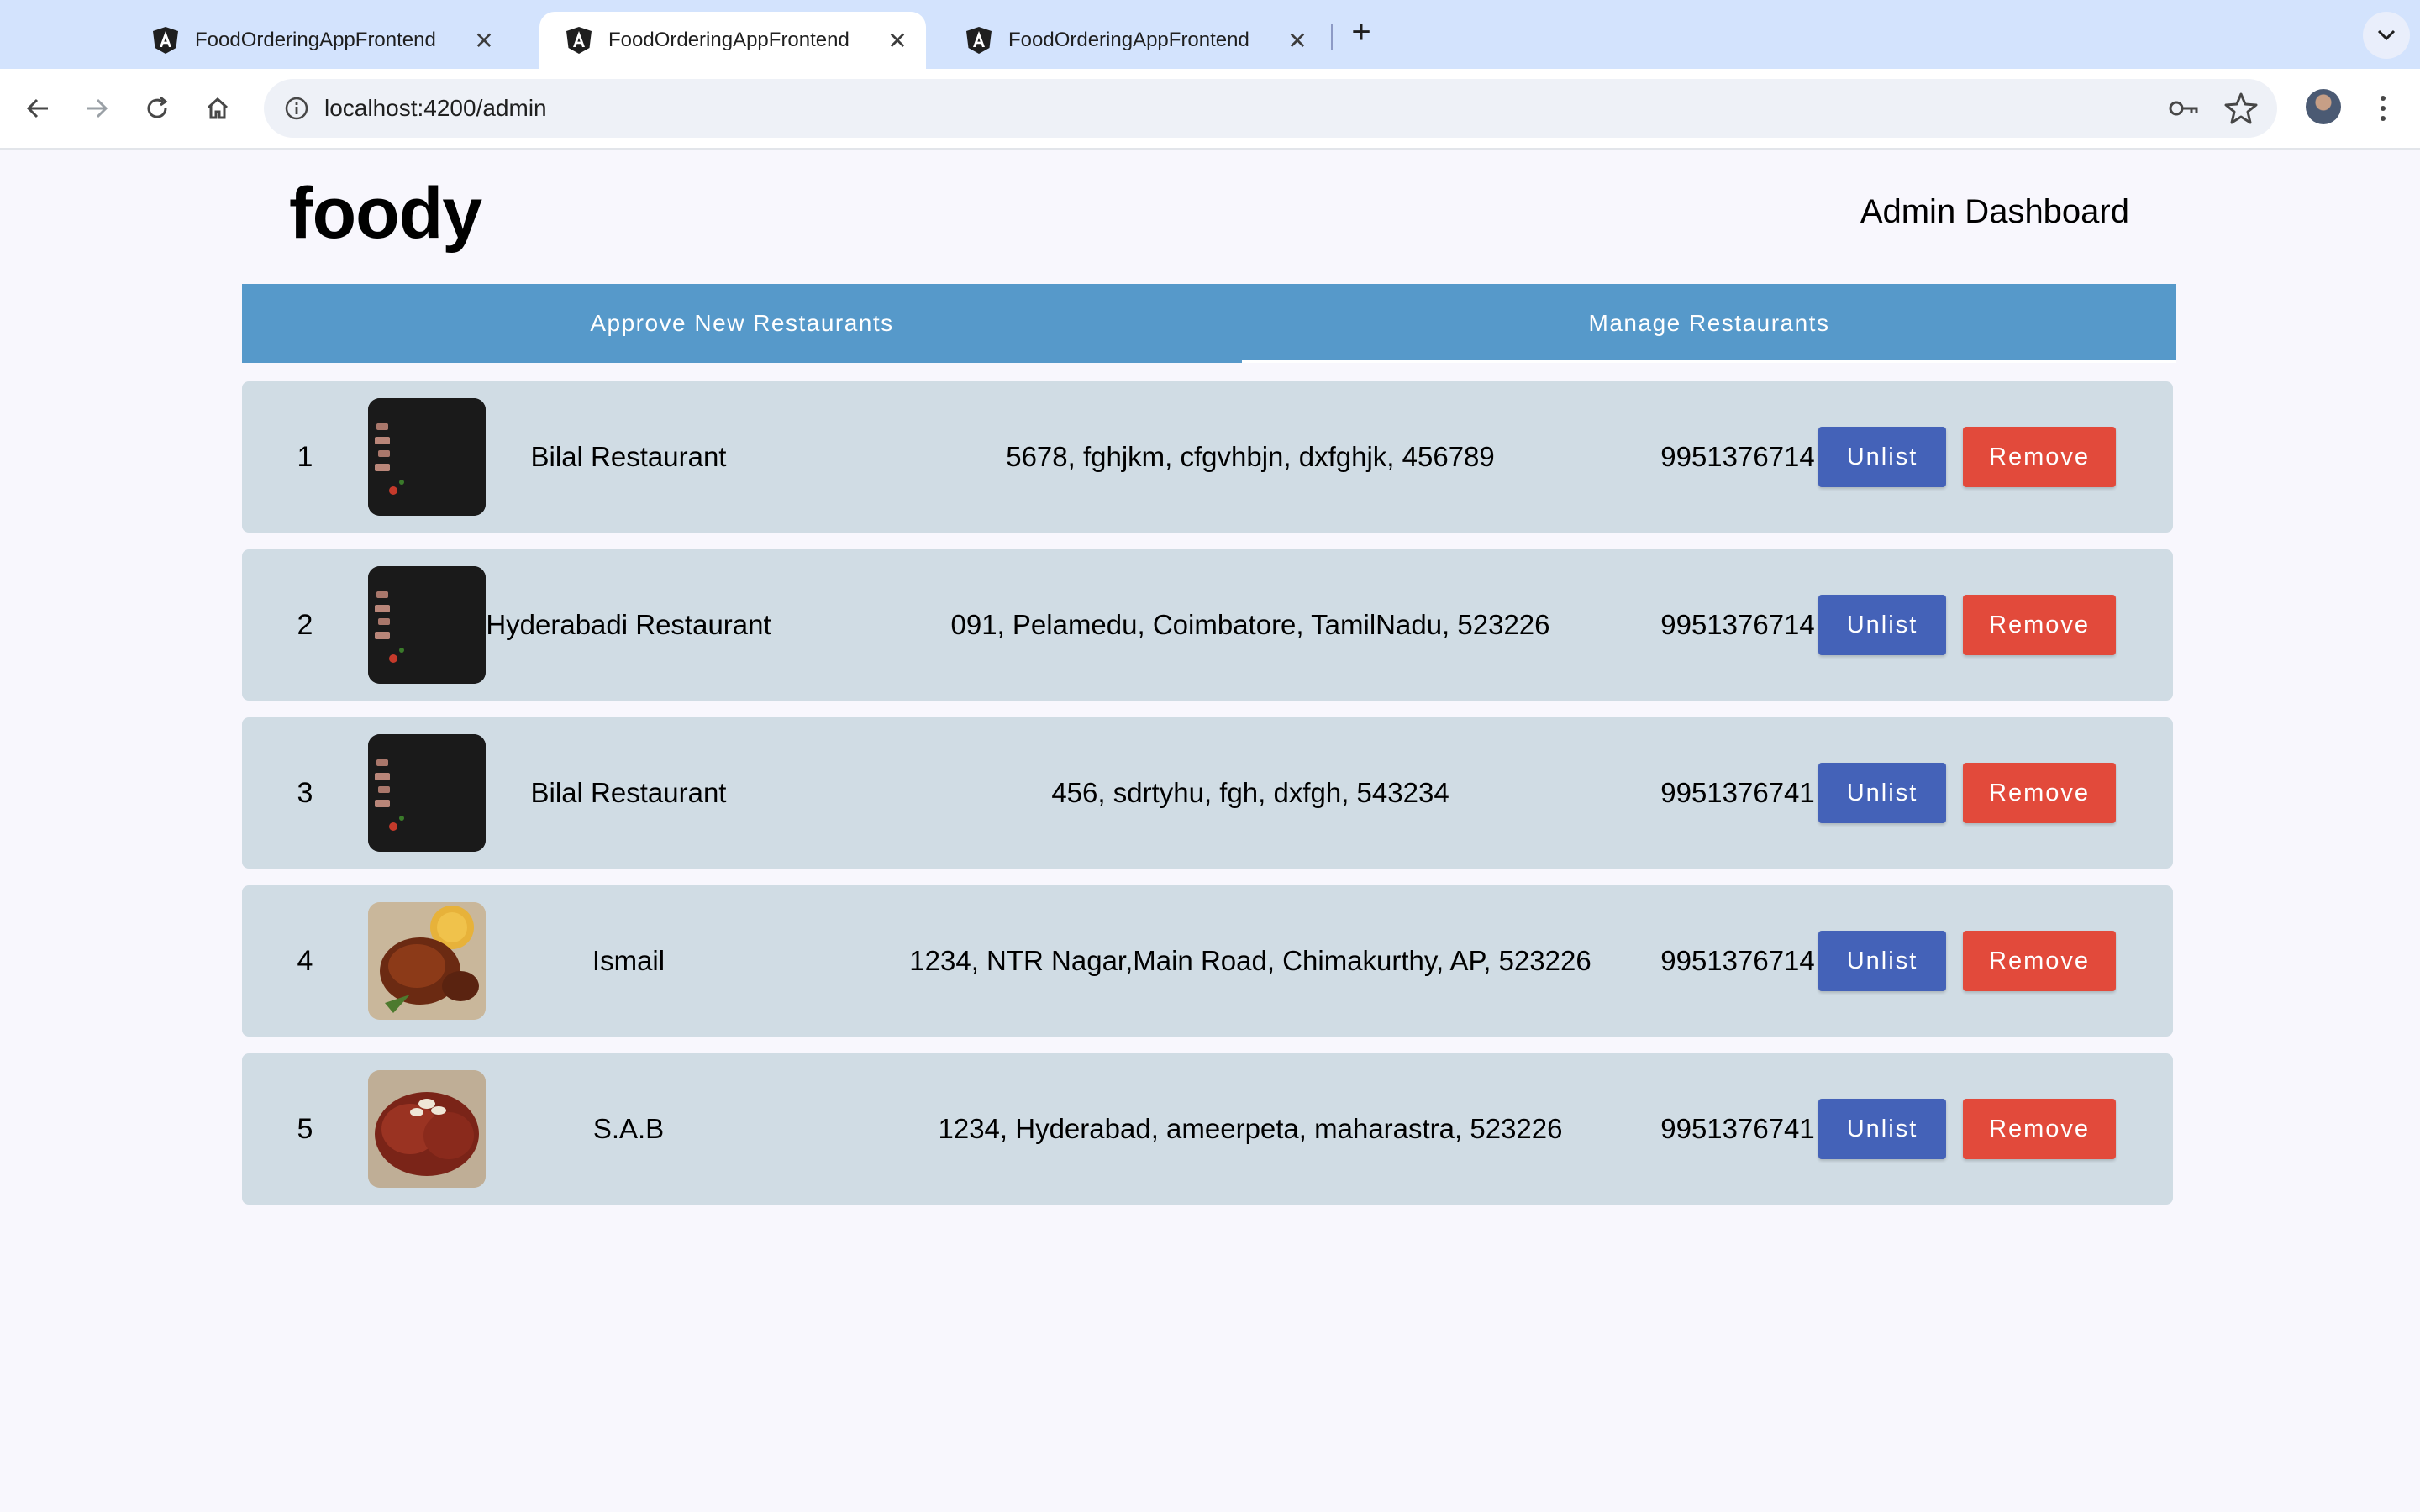 The height and width of the screenshot is (1512, 2420). I want to click on new-tab-plus-icon: +, so click(1361, 33).